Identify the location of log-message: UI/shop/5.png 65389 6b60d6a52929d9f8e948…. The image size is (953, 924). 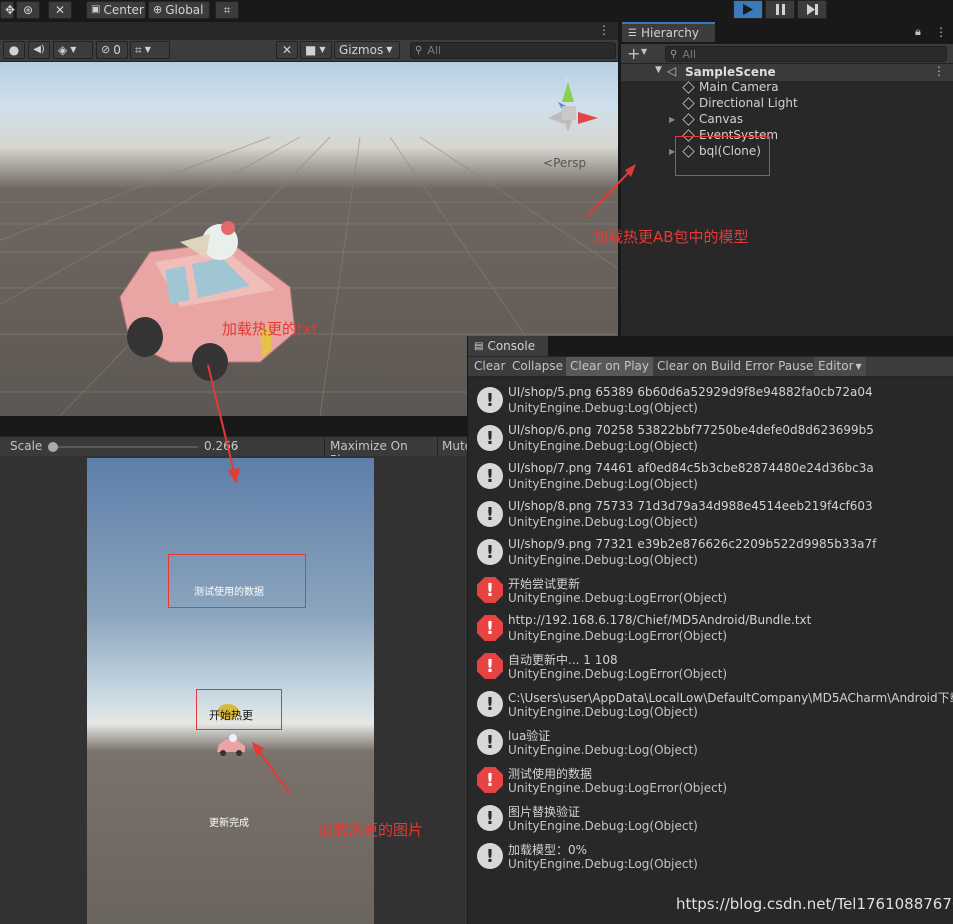
(690, 392).